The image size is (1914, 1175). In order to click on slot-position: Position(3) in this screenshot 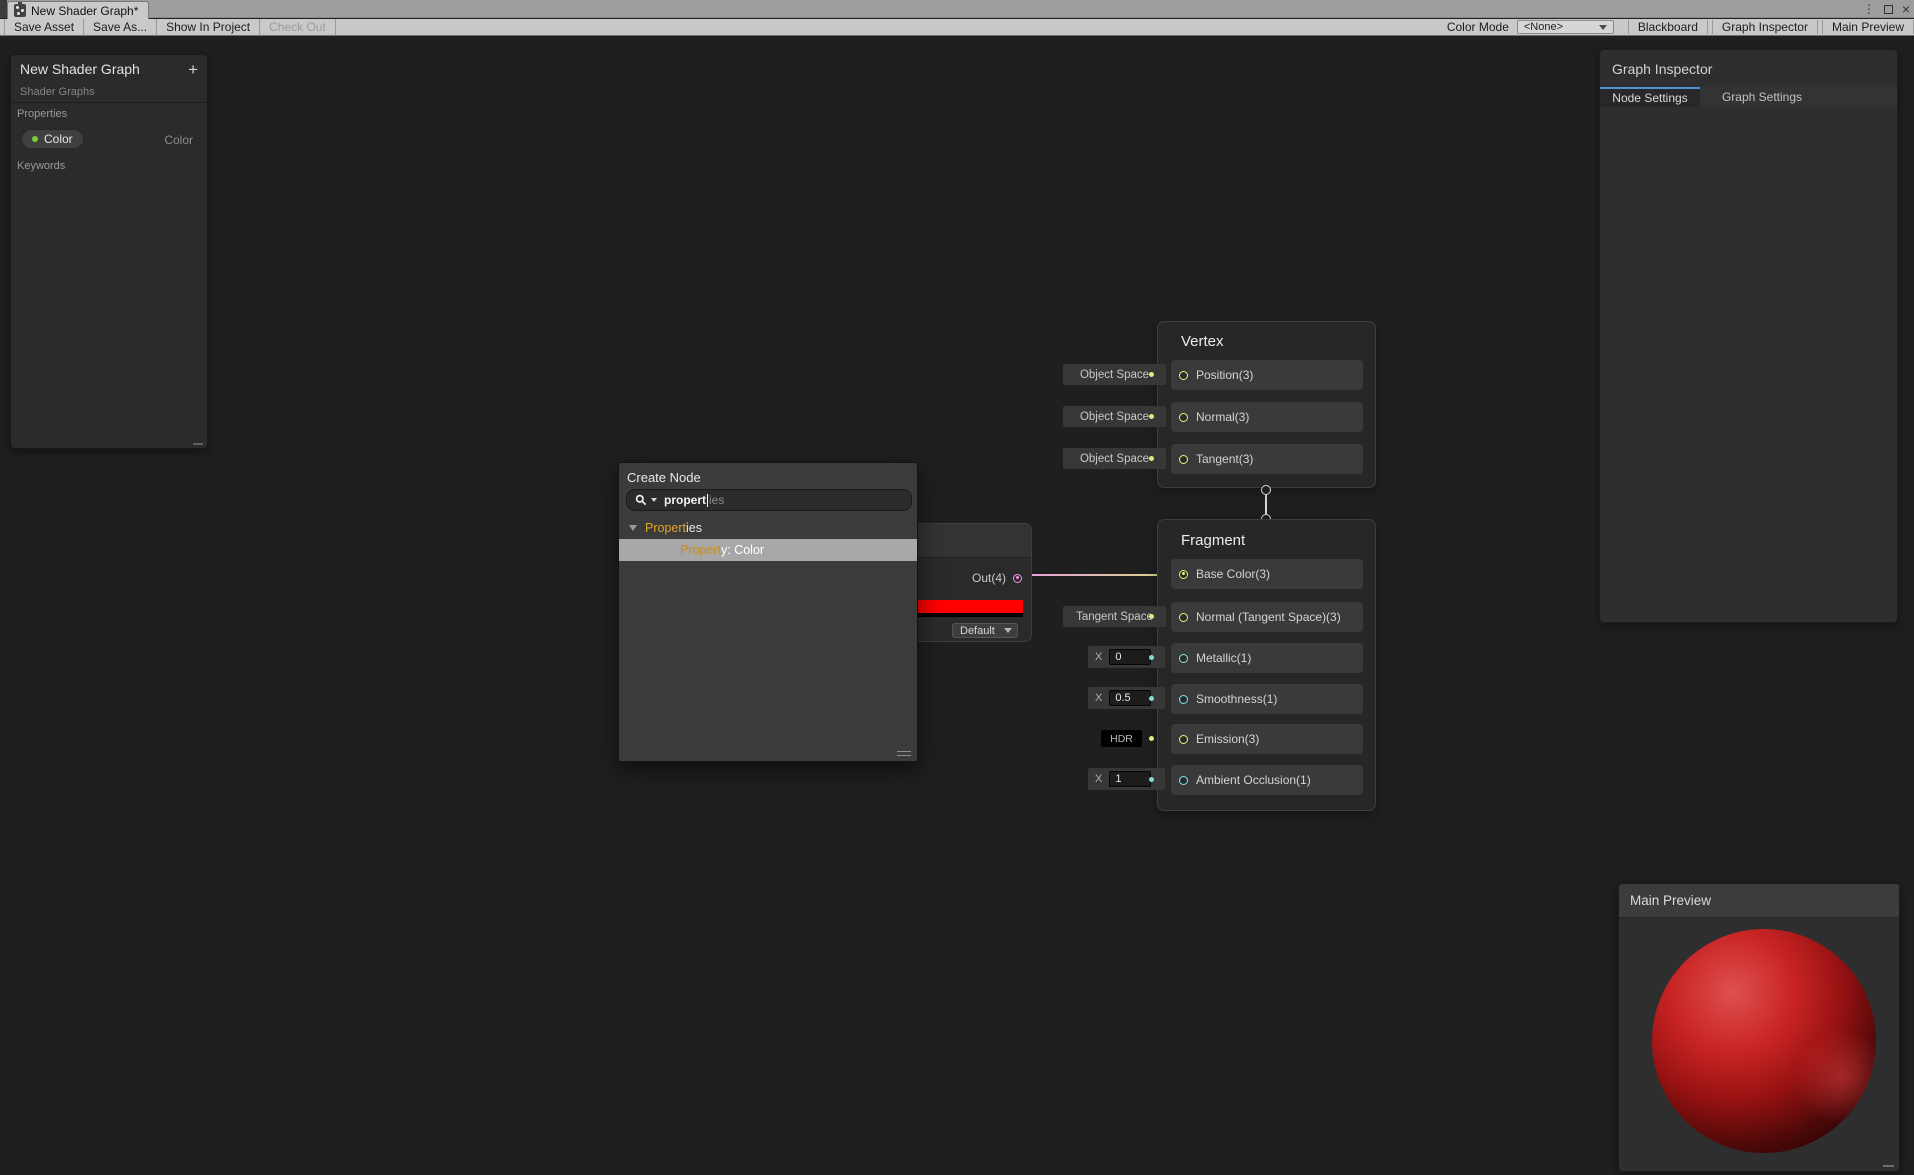, I will do `click(1267, 375)`.